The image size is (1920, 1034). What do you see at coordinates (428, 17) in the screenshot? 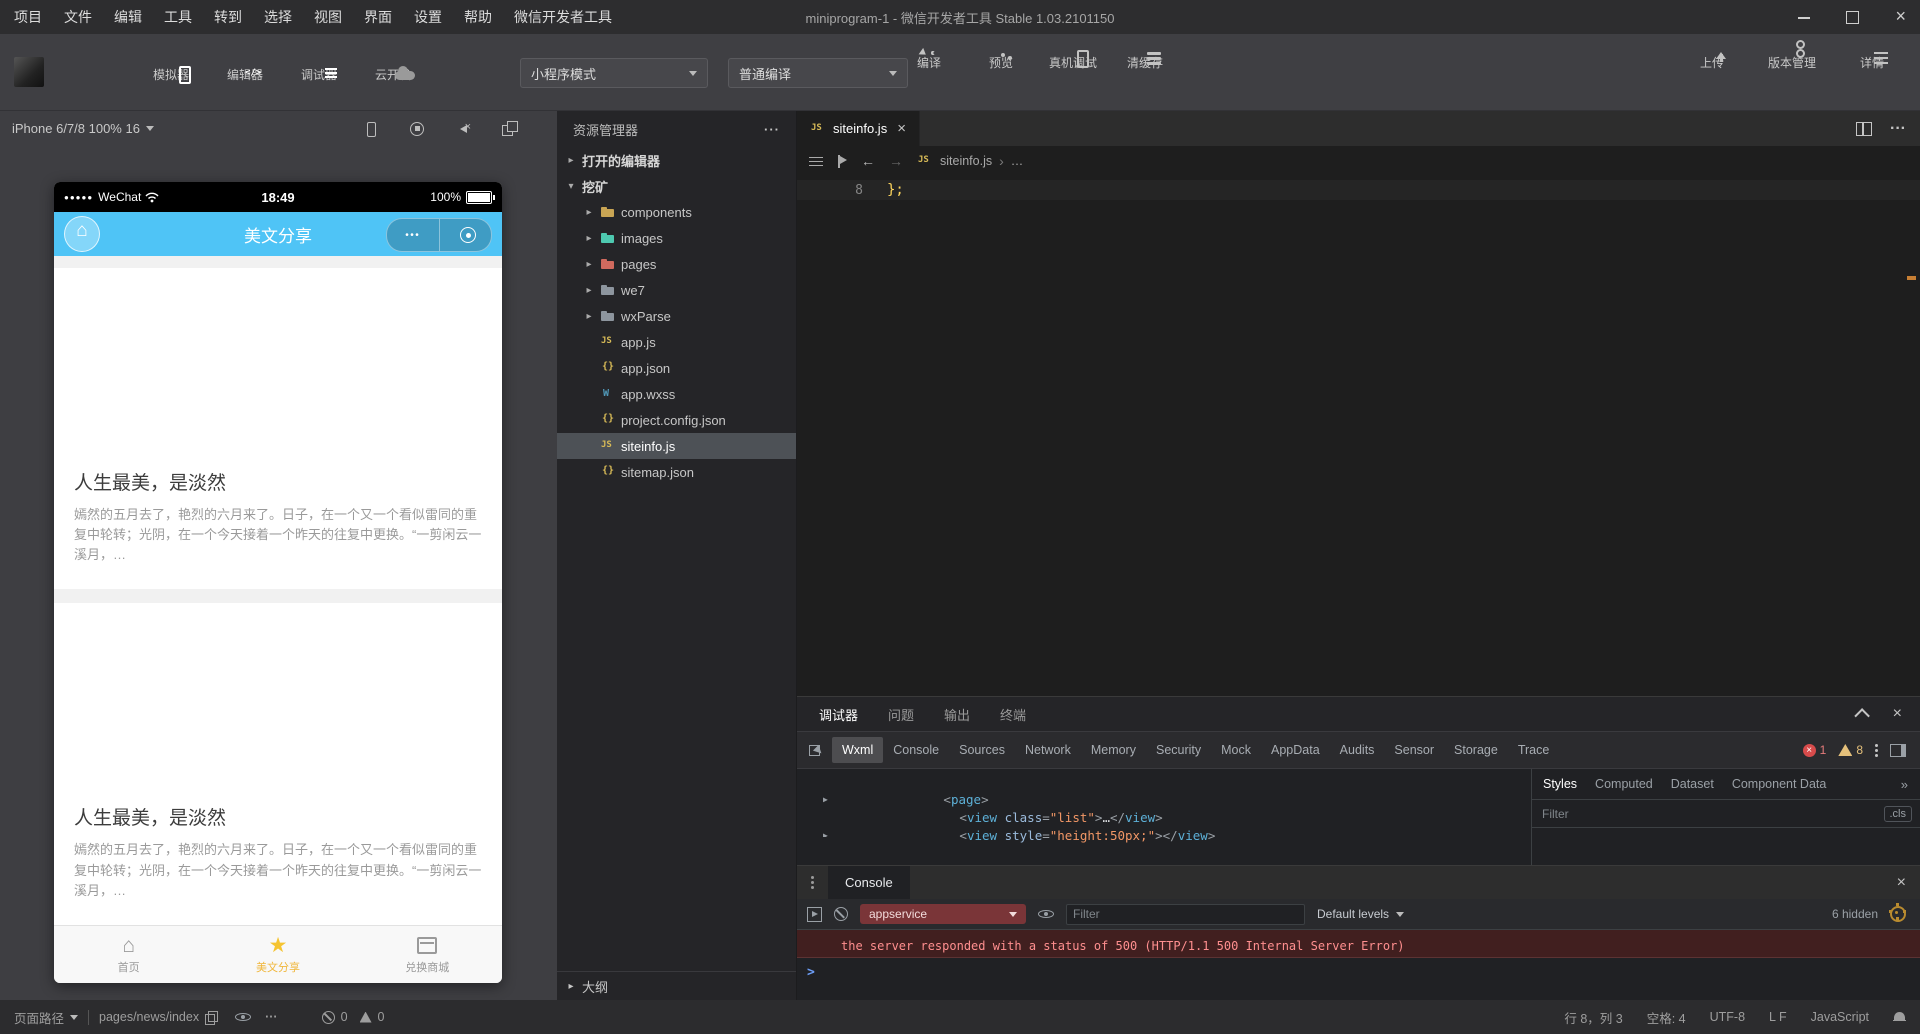
I see `menu-item: 设置` at bounding box center [428, 17].